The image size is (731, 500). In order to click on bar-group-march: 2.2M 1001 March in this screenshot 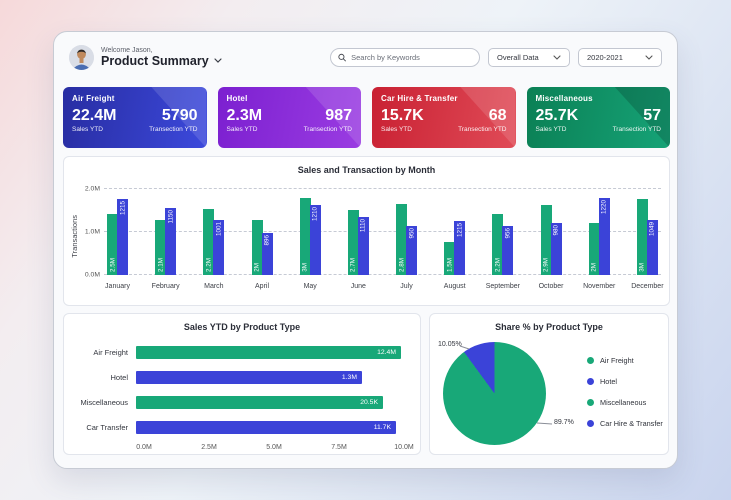, I will do `click(213, 238)`.